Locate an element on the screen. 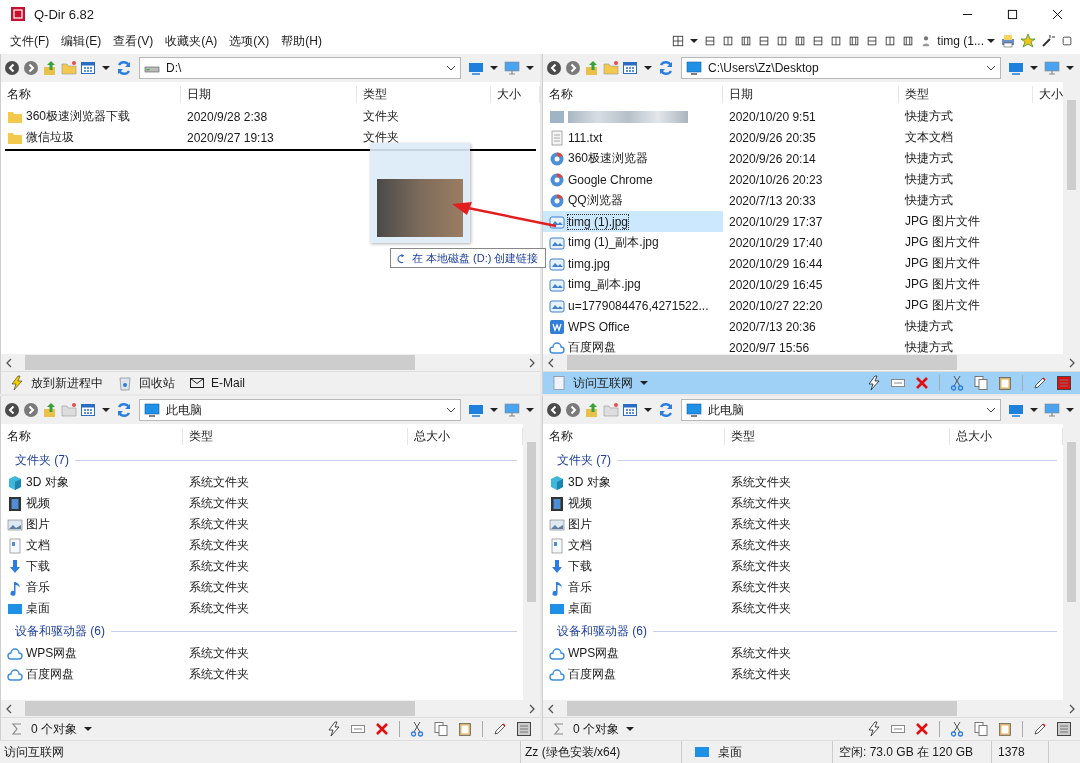 This screenshot has height=763, width=1080. address-field: 此电脑 is located at coordinates (300, 410).